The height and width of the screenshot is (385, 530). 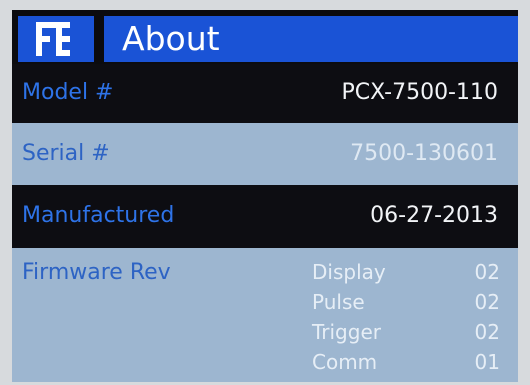 What do you see at coordinates (487, 362) in the screenshot?
I see `firmware-comm-version: 01` at bounding box center [487, 362].